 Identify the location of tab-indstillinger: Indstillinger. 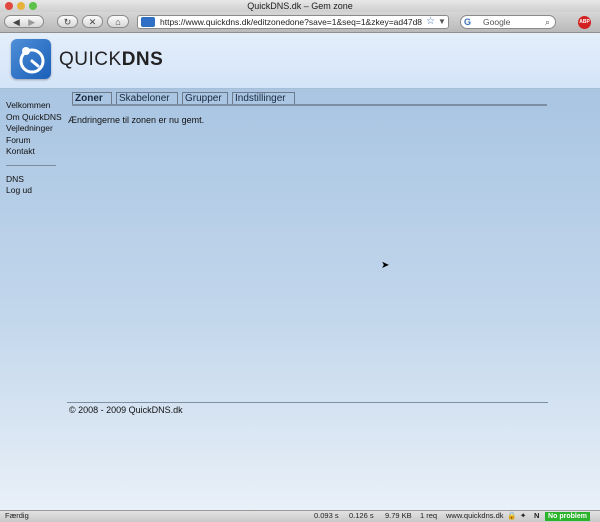
(263, 98).